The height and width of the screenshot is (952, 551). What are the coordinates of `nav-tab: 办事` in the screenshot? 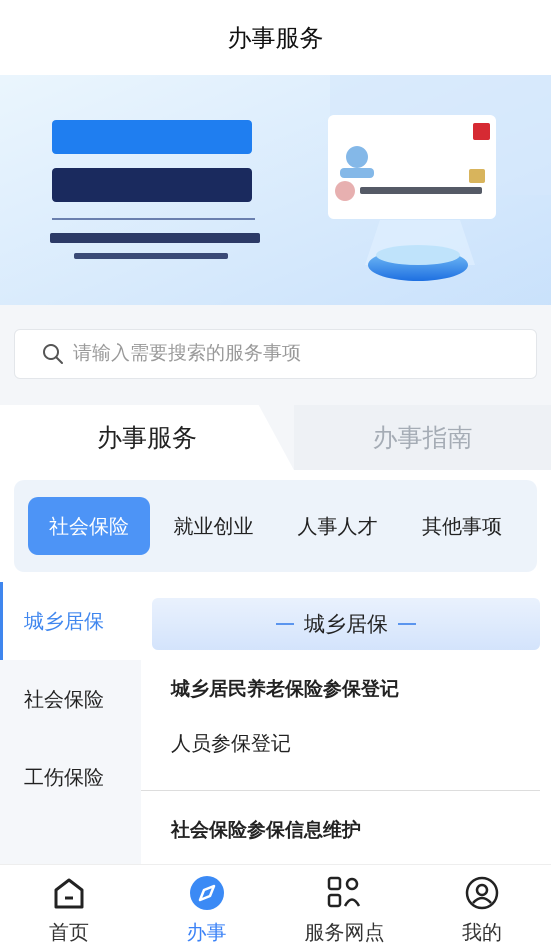 It's located at (207, 908).